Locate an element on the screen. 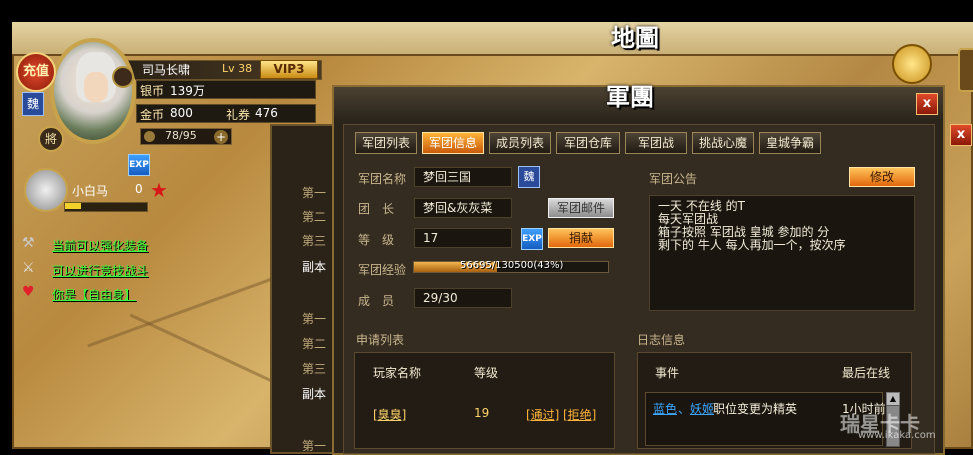  tab-challenge-demon: 挑战心魔 is located at coordinates (723, 143).